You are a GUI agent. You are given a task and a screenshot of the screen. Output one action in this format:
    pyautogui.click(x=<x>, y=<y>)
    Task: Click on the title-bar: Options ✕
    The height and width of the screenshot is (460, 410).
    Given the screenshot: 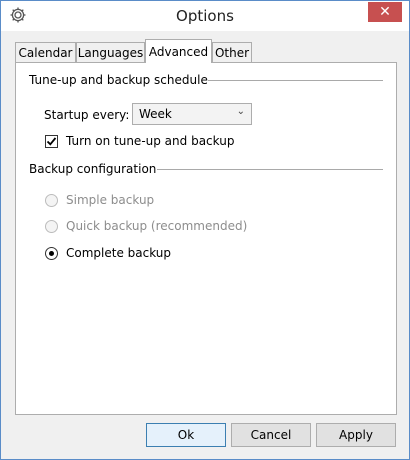 What is the action you would take?
    pyautogui.click(x=205, y=16)
    